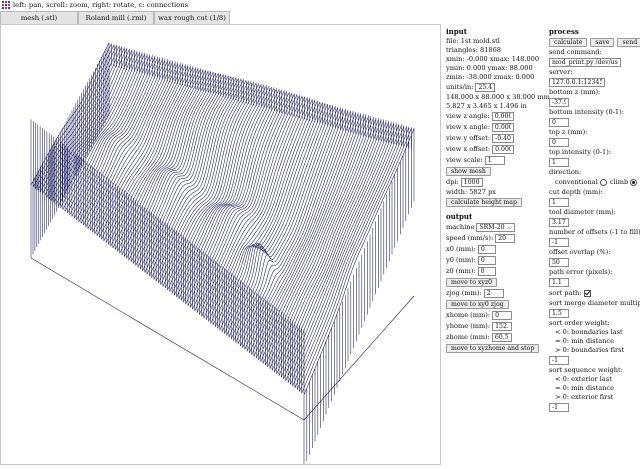 The image size is (640, 469). Describe the element at coordinates (472, 282) in the screenshot. I see `move-to-xyz0-button: move to xyz0` at that location.